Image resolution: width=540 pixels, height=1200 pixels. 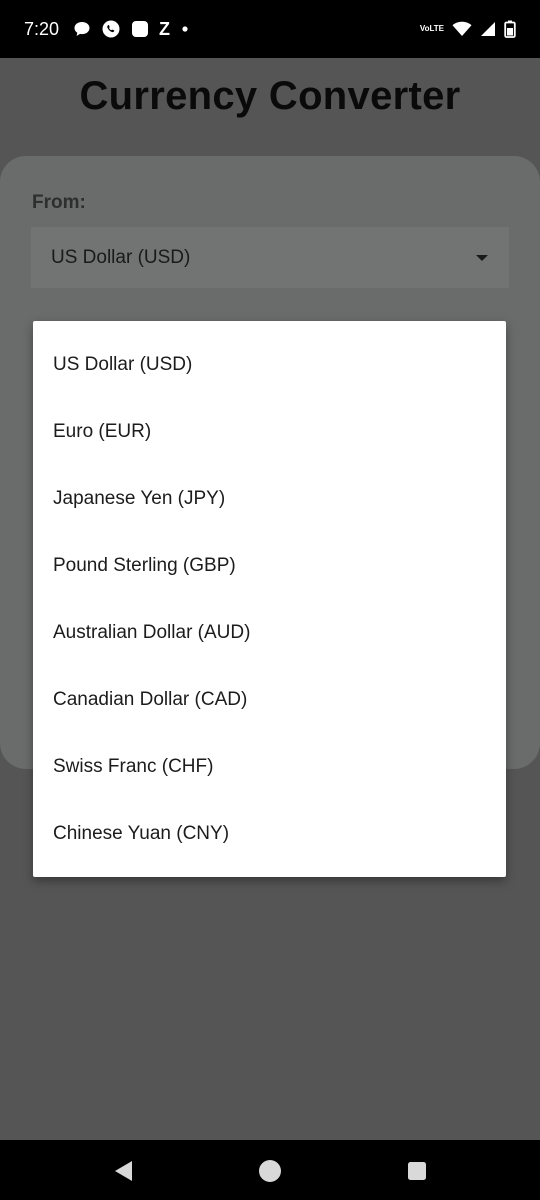 What do you see at coordinates (270, 96) in the screenshot?
I see `page-title: Currency Converter` at bounding box center [270, 96].